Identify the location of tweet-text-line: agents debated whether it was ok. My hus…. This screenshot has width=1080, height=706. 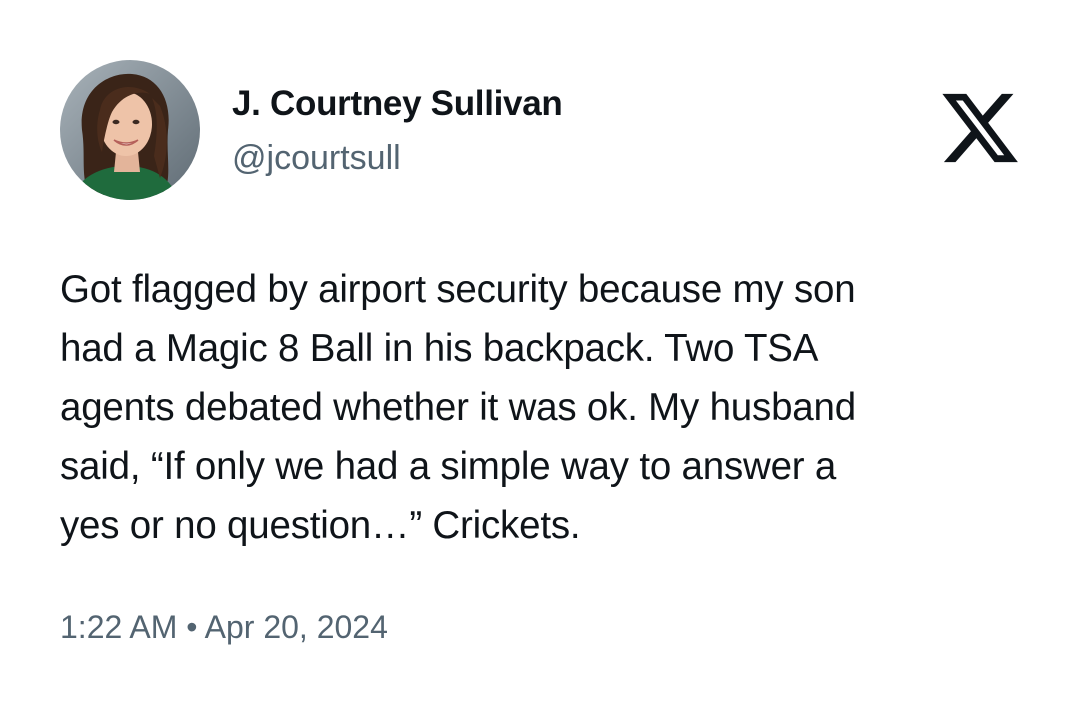
(458, 407).